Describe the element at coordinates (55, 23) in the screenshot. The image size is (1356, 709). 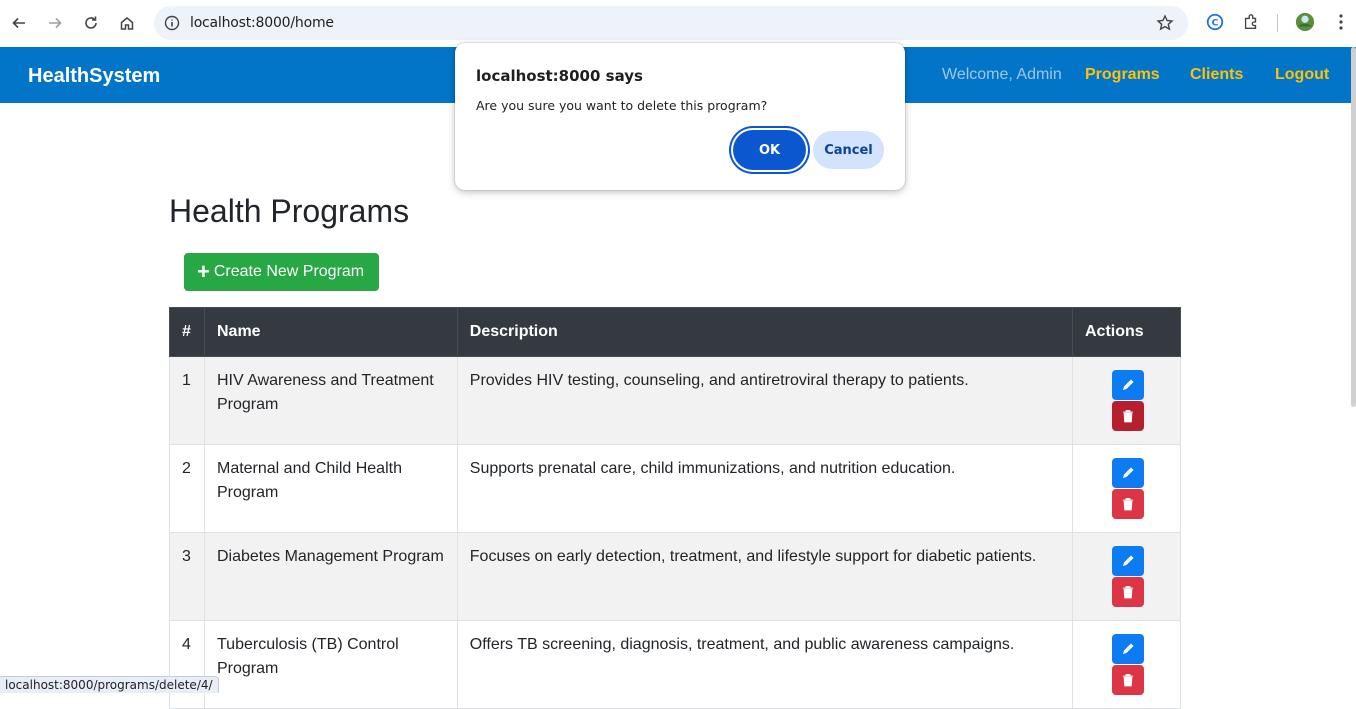
I see `forward-icon` at that location.